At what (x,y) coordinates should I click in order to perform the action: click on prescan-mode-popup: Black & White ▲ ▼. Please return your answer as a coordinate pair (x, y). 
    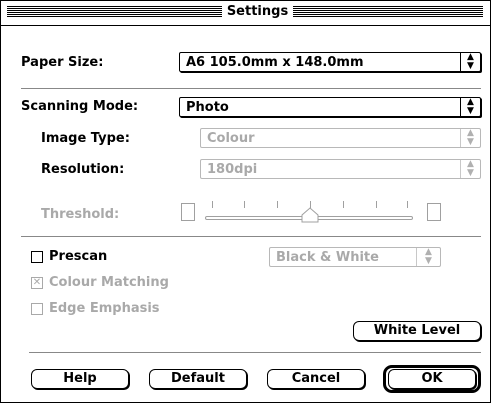
    Looking at the image, I should click on (355, 257).